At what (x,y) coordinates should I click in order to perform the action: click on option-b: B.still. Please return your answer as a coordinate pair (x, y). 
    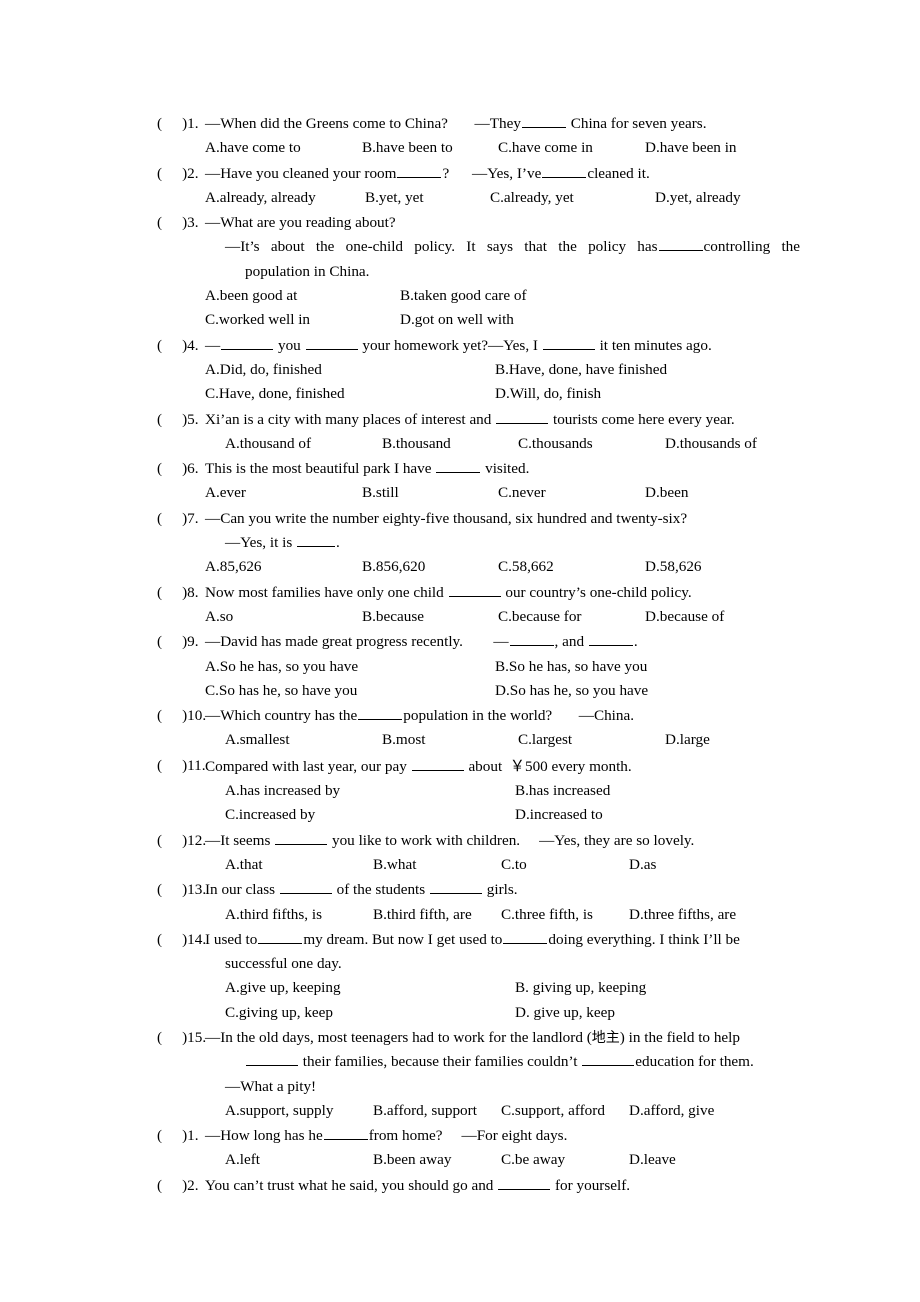
    Looking at the image, I should click on (430, 493).